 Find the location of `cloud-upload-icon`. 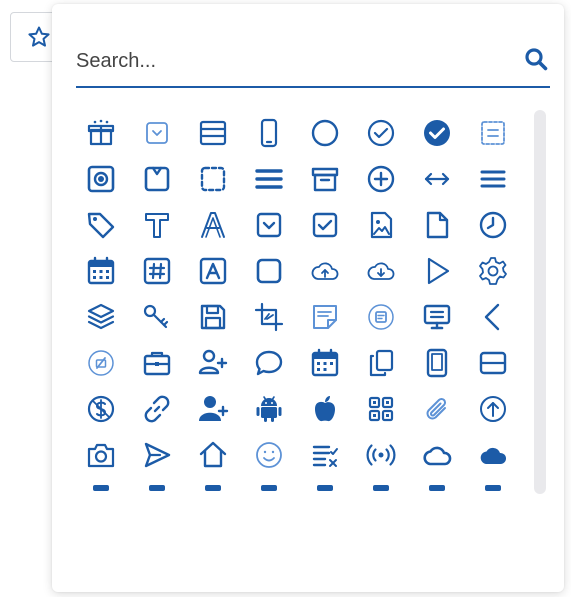

cloud-upload-icon is located at coordinates (325, 271).